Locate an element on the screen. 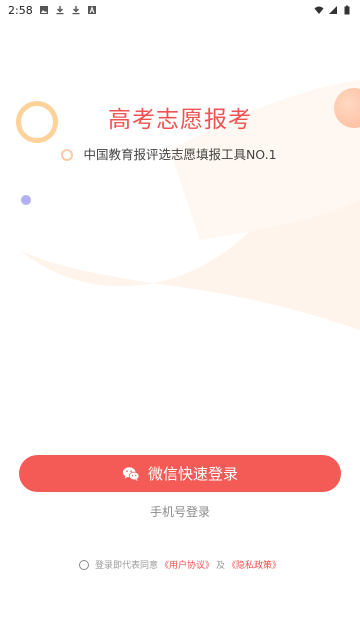 Image resolution: width=360 pixels, height=640 pixels. agreement-row: 登录即代表同意 《用户协议》 及 《隐私政策》 is located at coordinates (180, 564).